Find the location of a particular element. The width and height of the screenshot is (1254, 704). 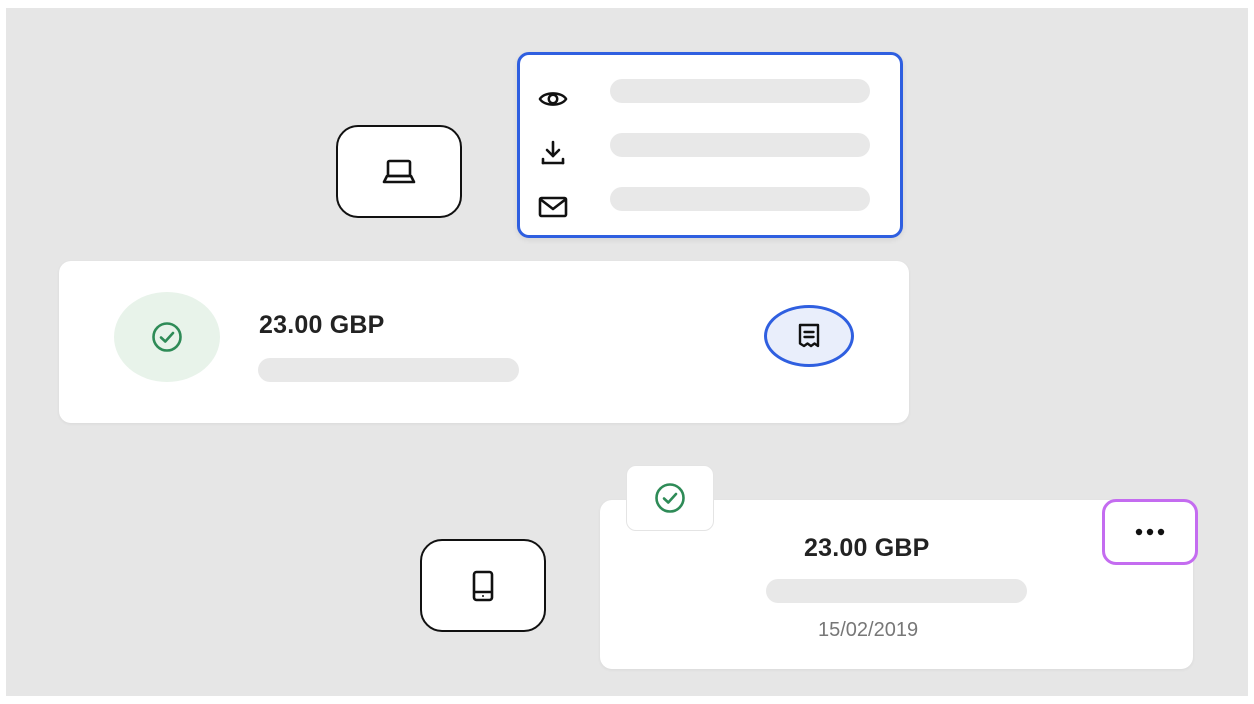

receipt-button is located at coordinates (809, 336).